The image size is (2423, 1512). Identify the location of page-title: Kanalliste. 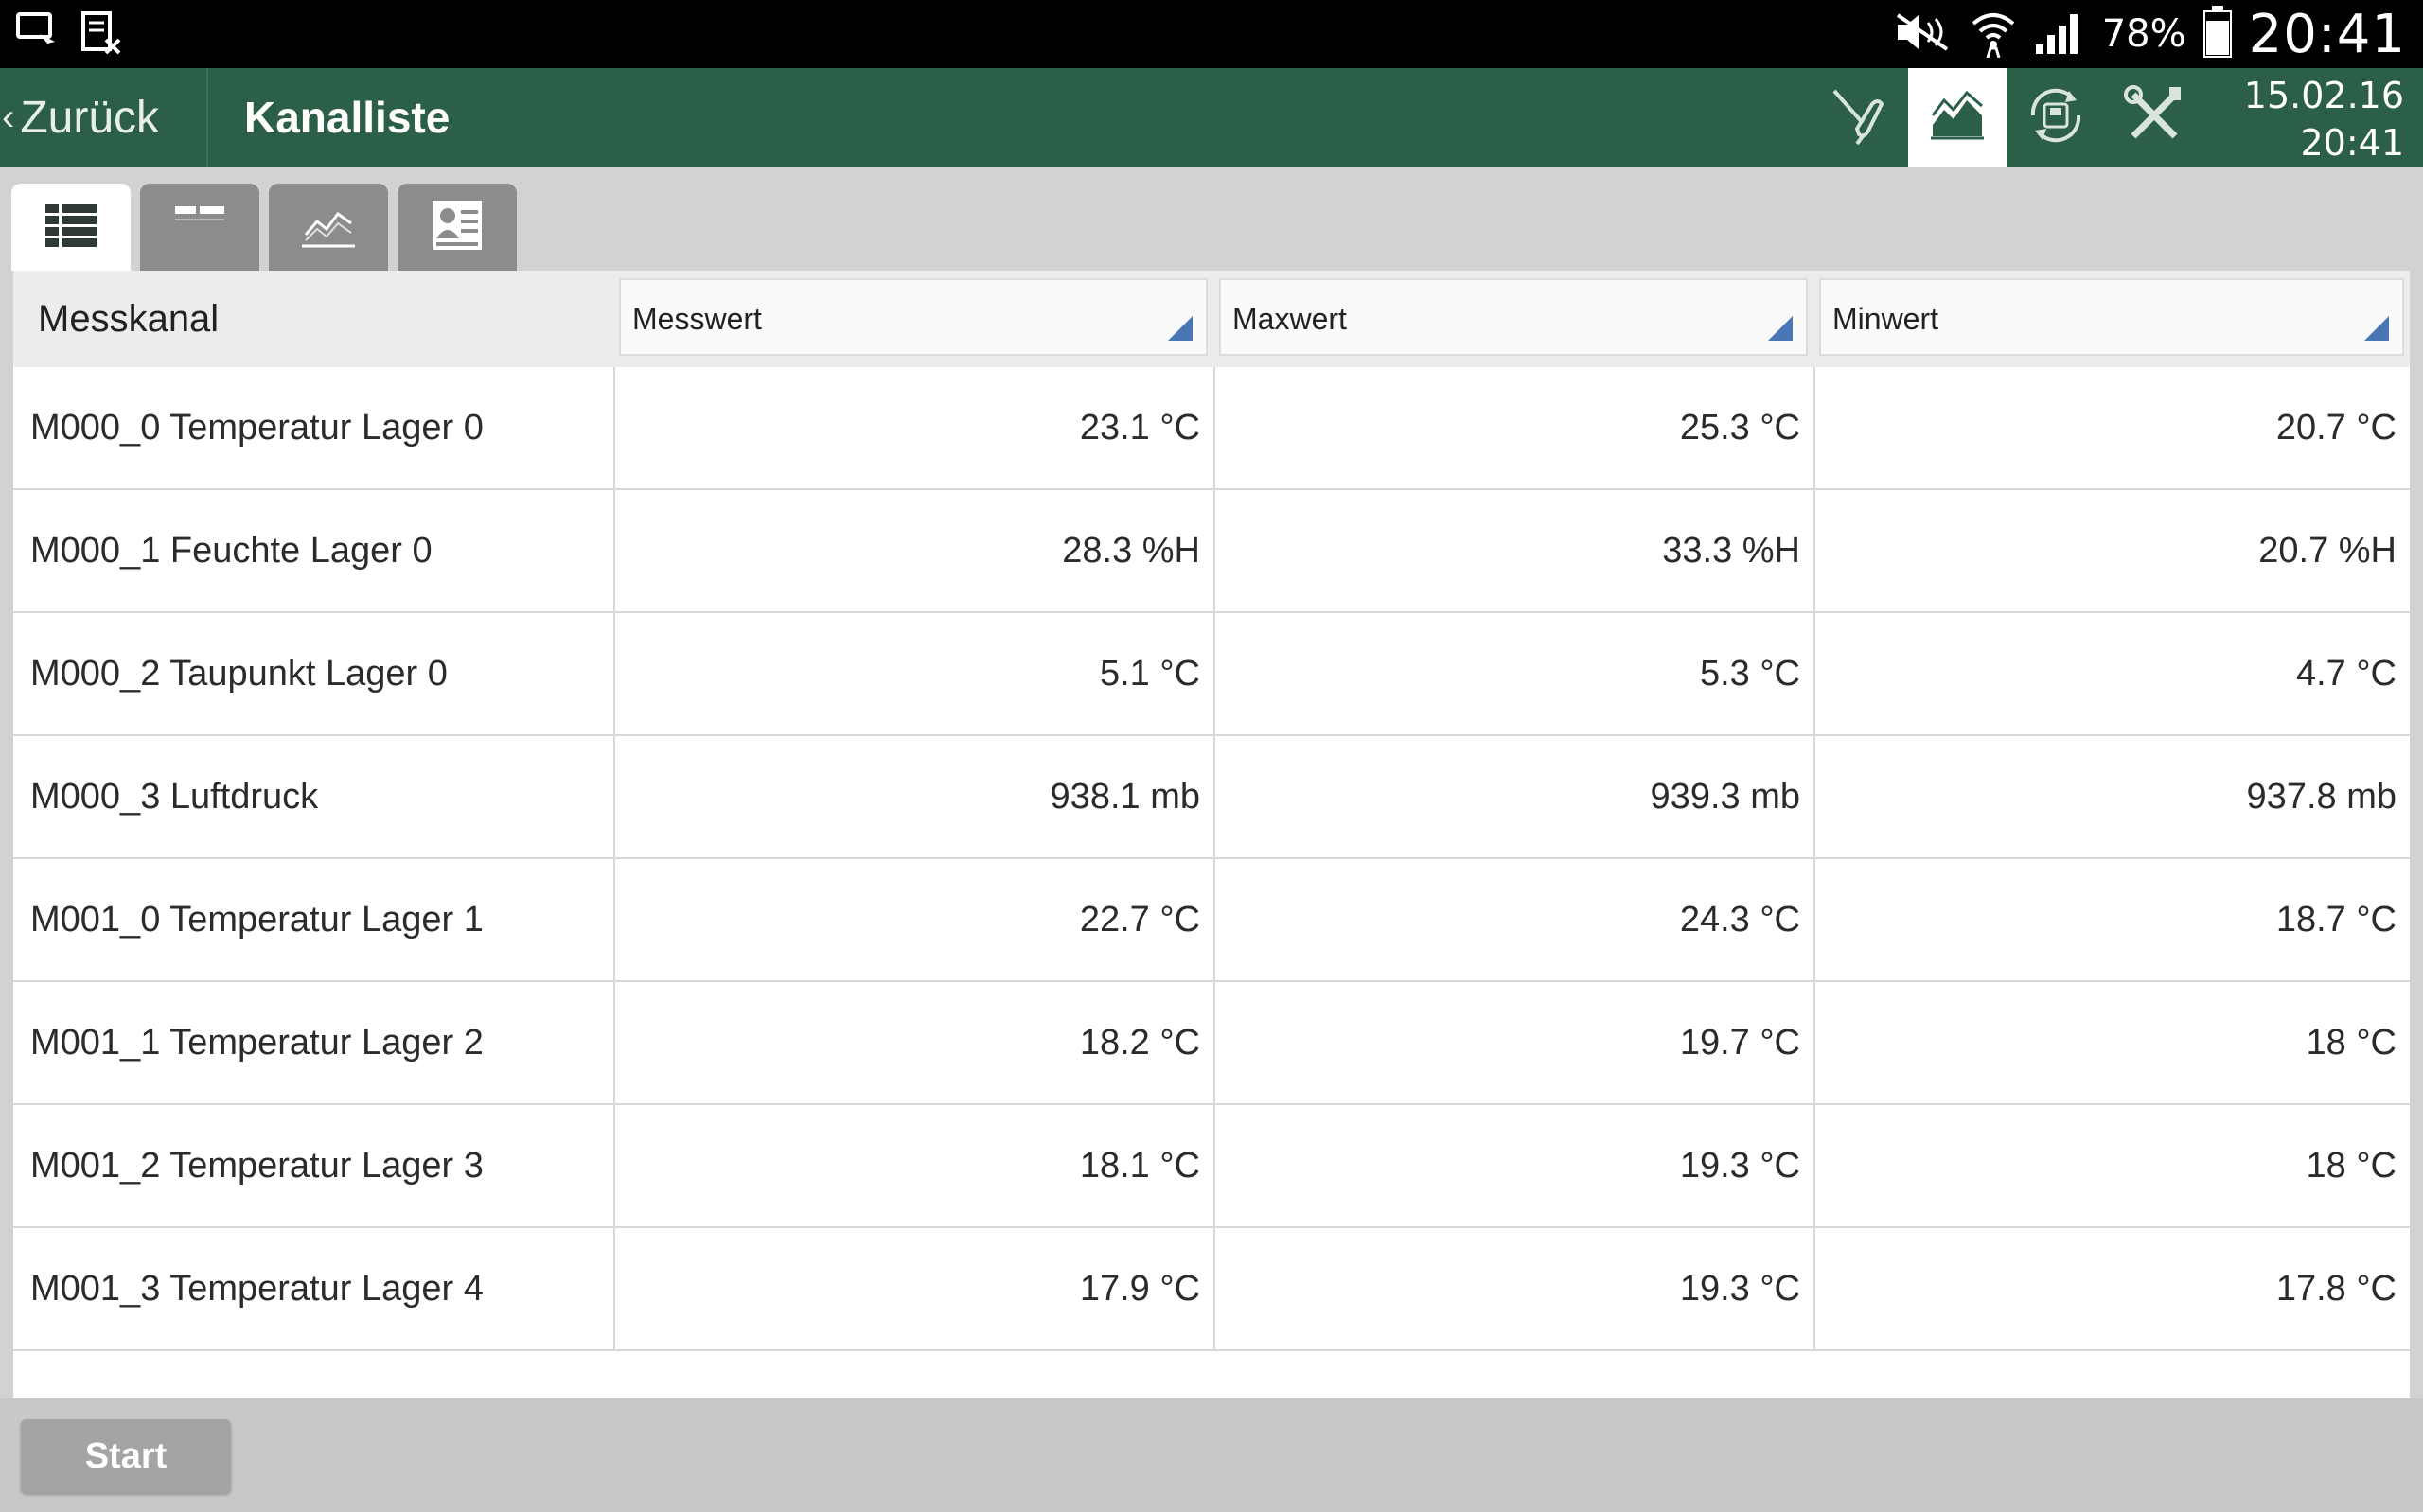
(347, 117).